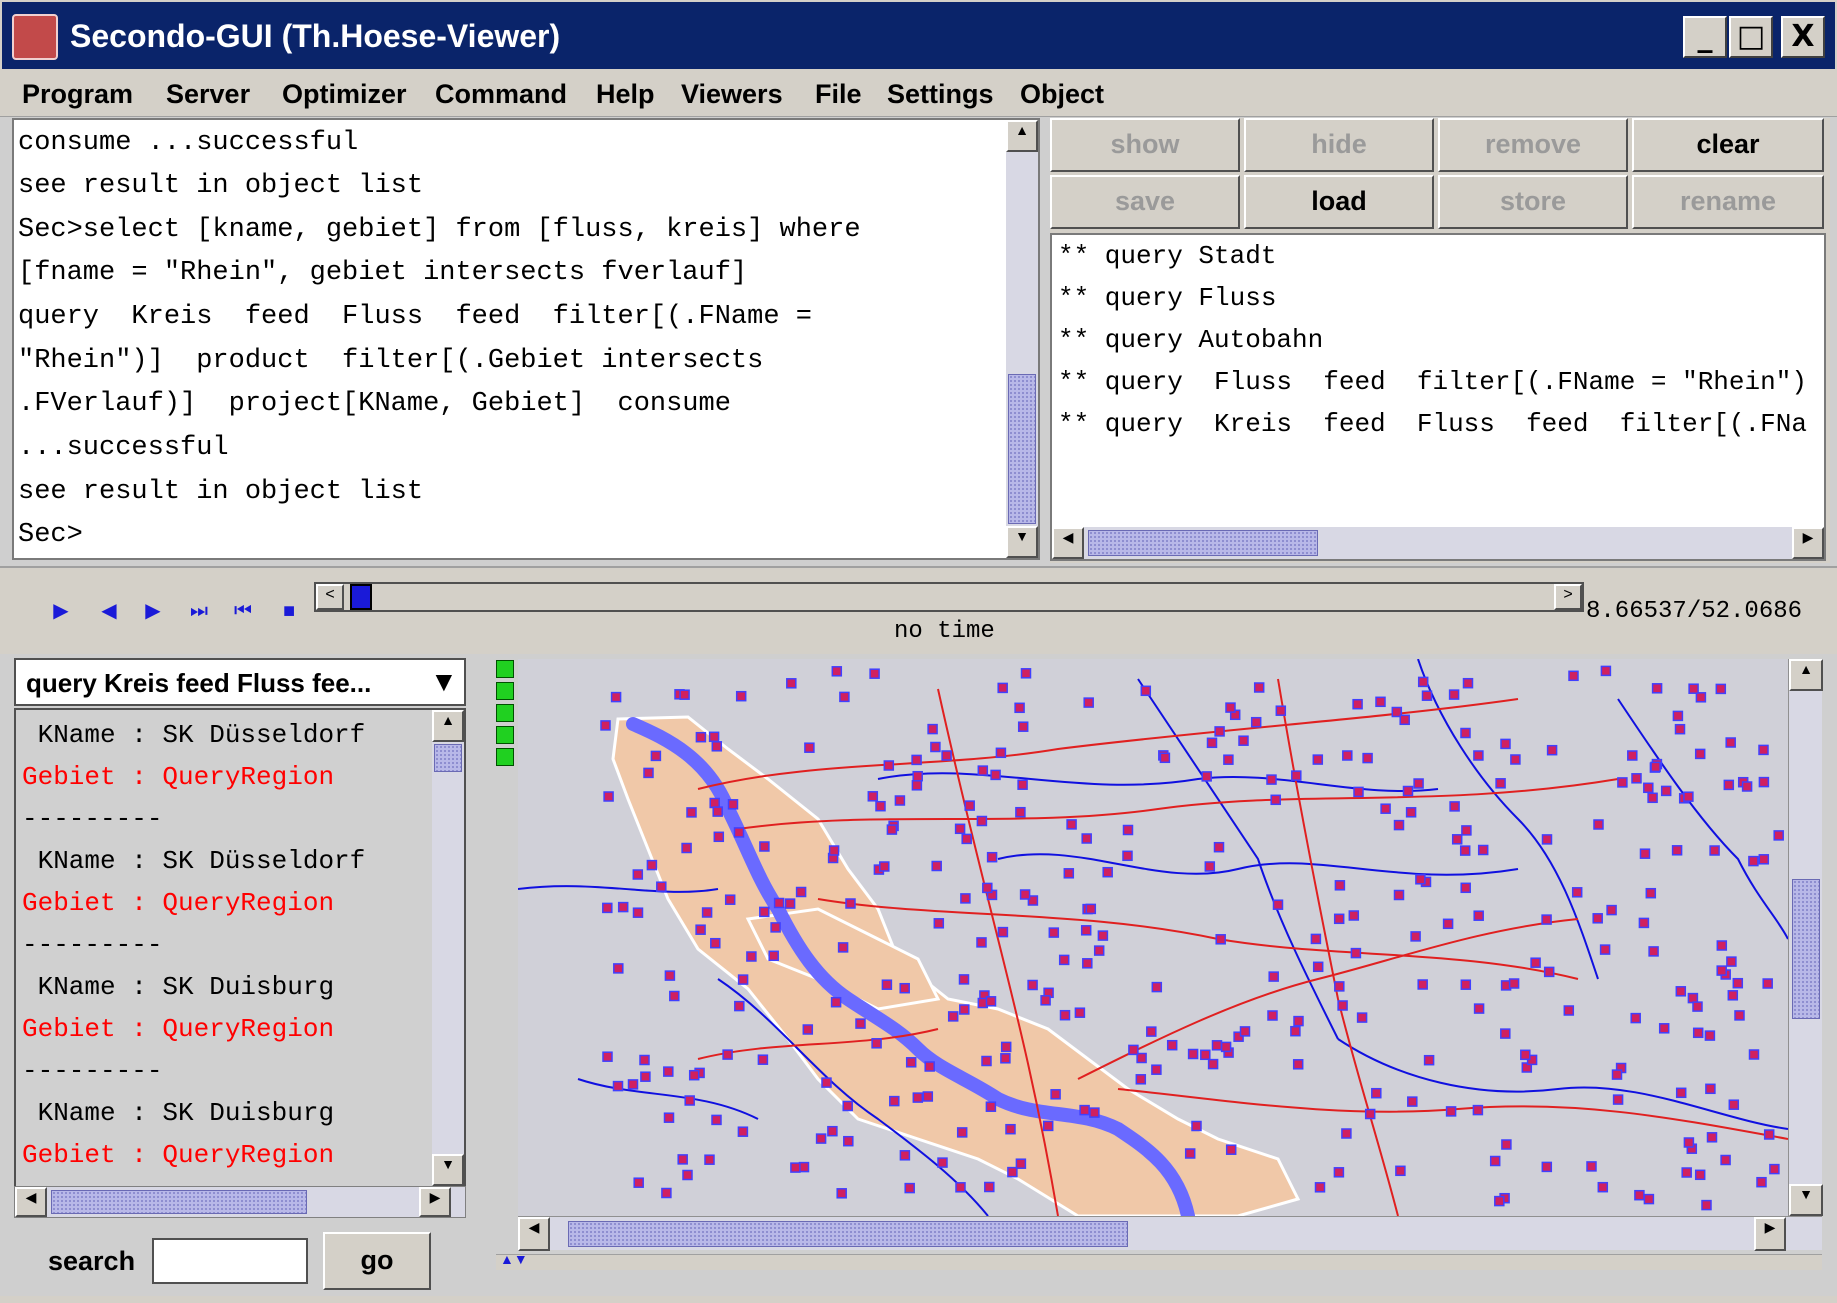 This screenshot has height=1303, width=1837. Describe the element at coordinates (1533, 202) in the screenshot. I see `store-button: store` at that location.